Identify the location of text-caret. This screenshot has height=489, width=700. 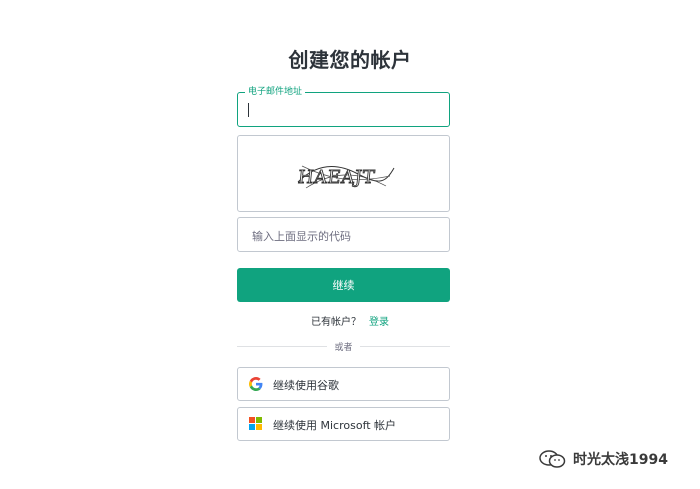
(248, 110).